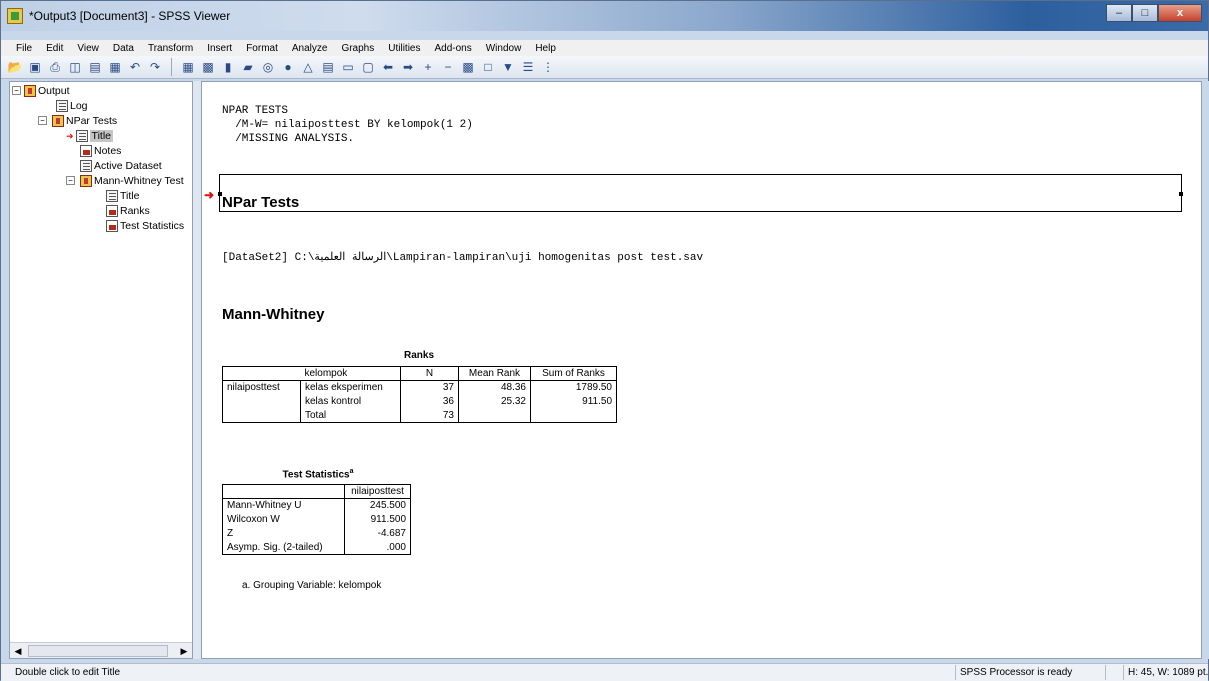 This screenshot has width=1209, height=681. Describe the element at coordinates (123, 48) in the screenshot. I see `menu-data: Data` at that location.